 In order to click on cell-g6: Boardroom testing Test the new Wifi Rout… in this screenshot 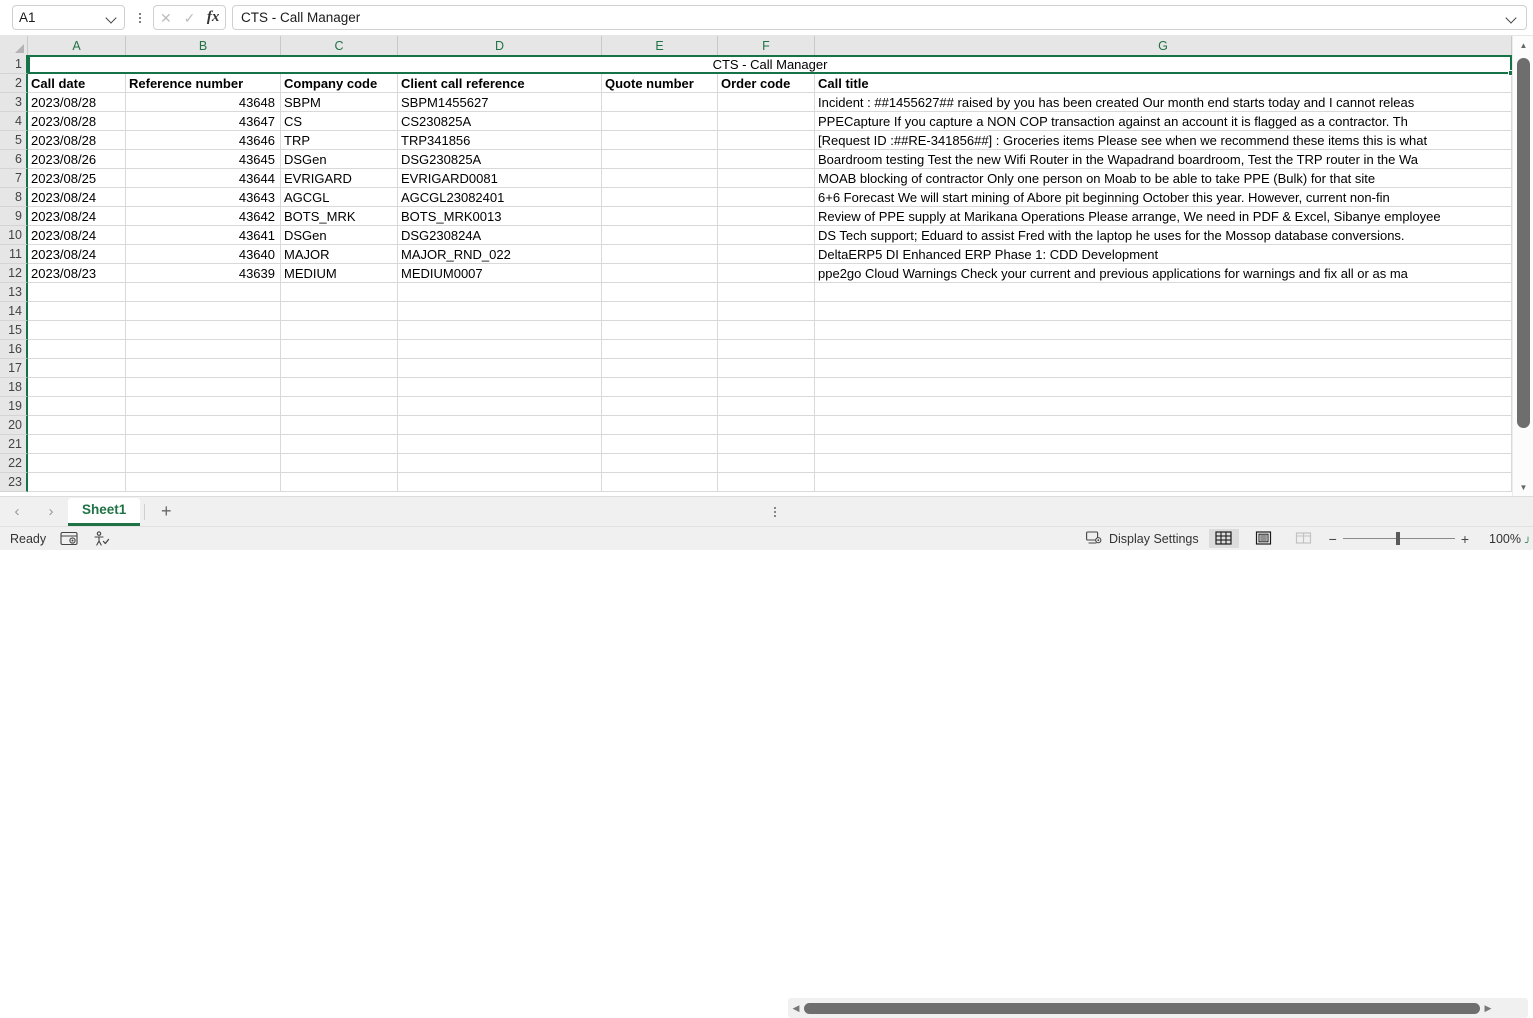, I will do `click(1163, 159)`.